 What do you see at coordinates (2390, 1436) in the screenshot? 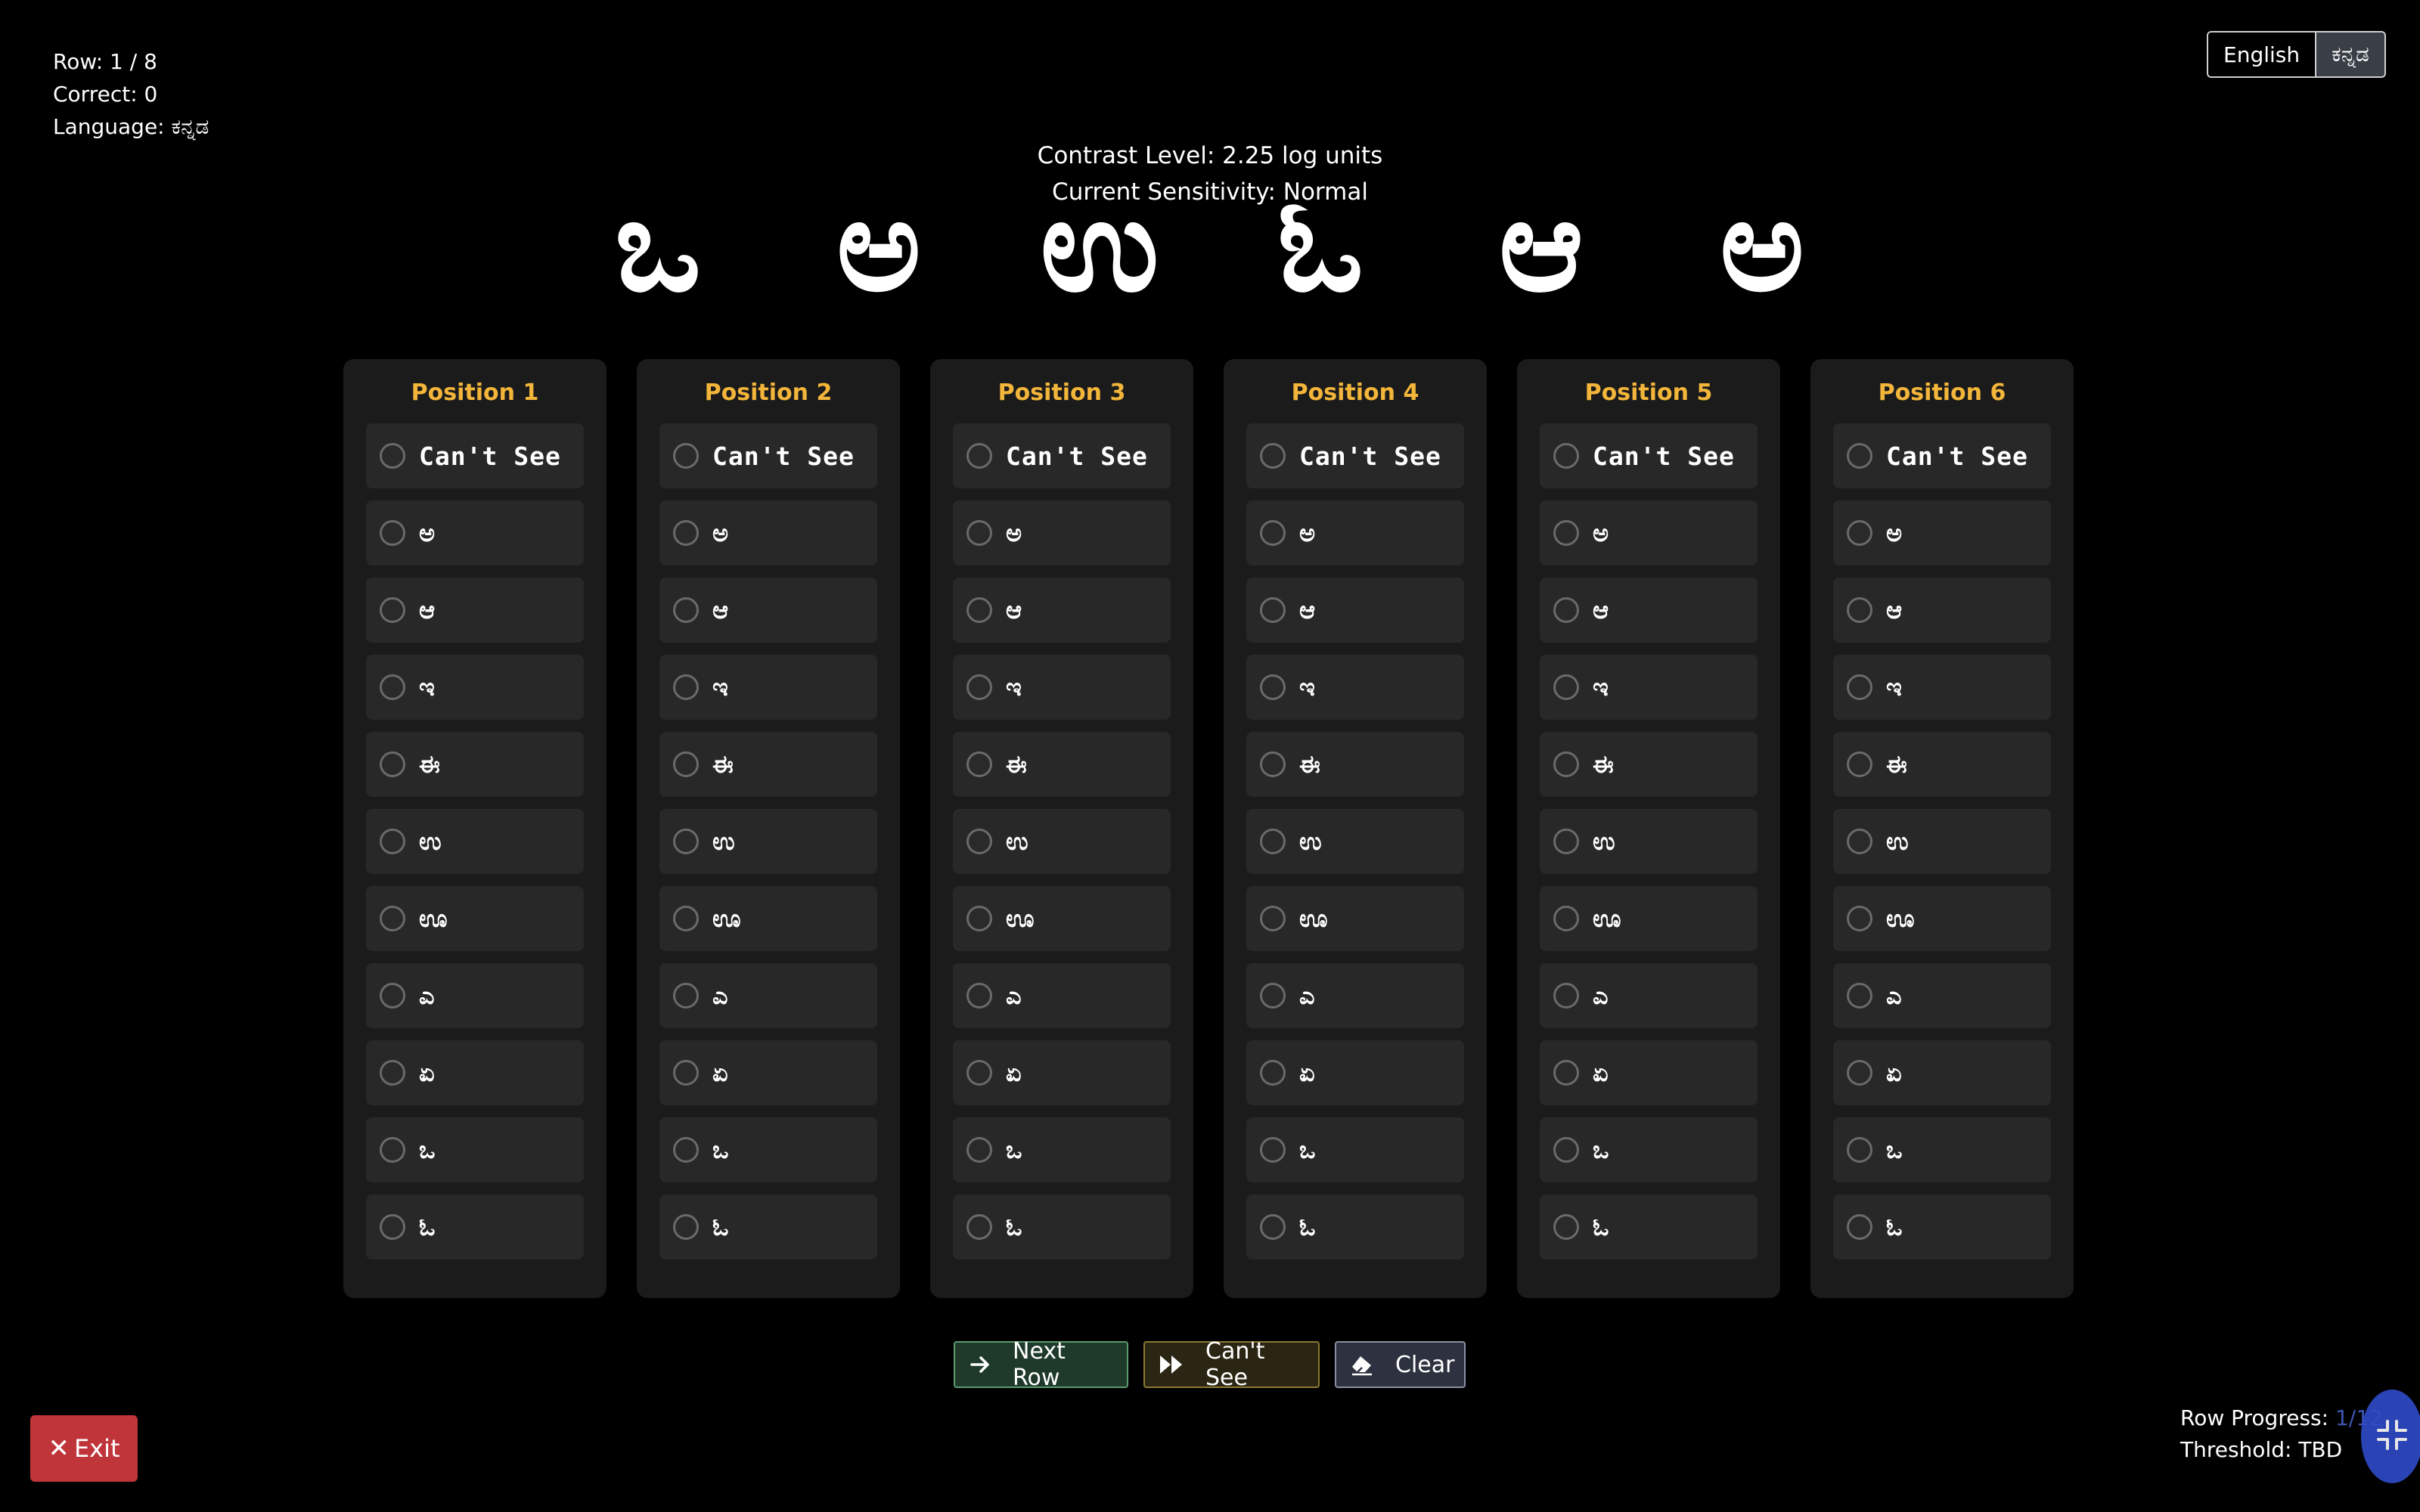
I see `collapse-button` at bounding box center [2390, 1436].